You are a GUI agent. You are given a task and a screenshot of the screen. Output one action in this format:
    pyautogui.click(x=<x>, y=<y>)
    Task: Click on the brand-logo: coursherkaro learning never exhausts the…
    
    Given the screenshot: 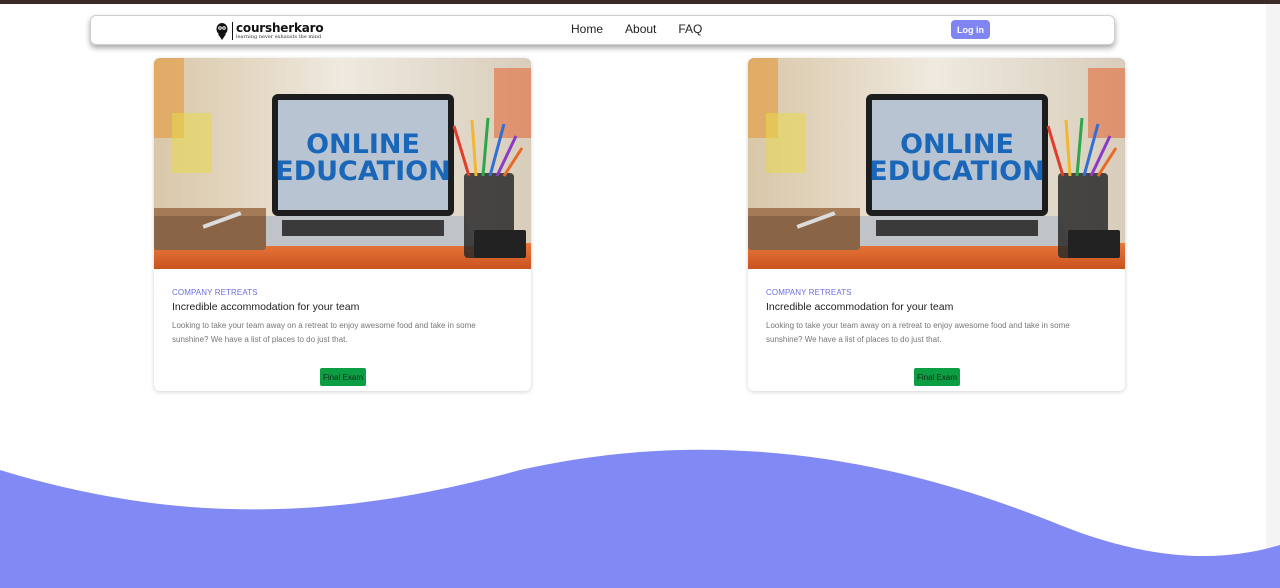 What is the action you would take?
    pyautogui.click(x=269, y=31)
    